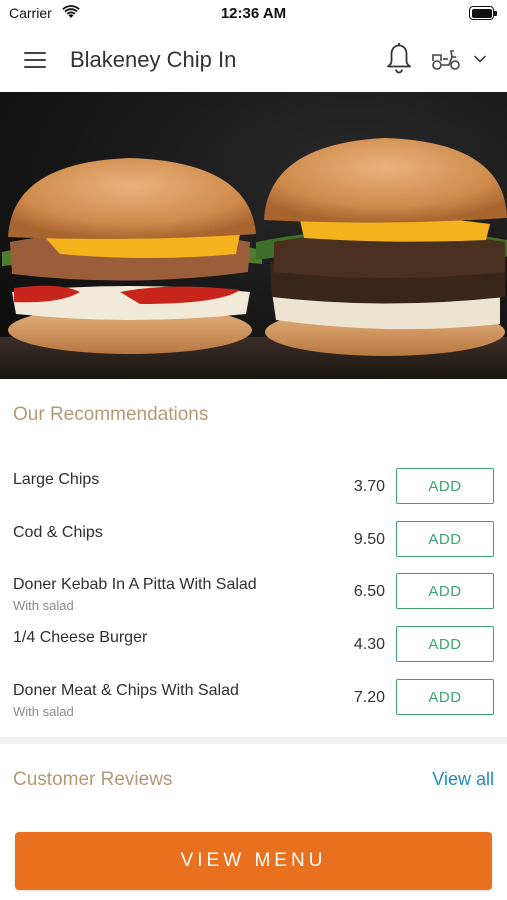  I want to click on section-divider, so click(253, 740).